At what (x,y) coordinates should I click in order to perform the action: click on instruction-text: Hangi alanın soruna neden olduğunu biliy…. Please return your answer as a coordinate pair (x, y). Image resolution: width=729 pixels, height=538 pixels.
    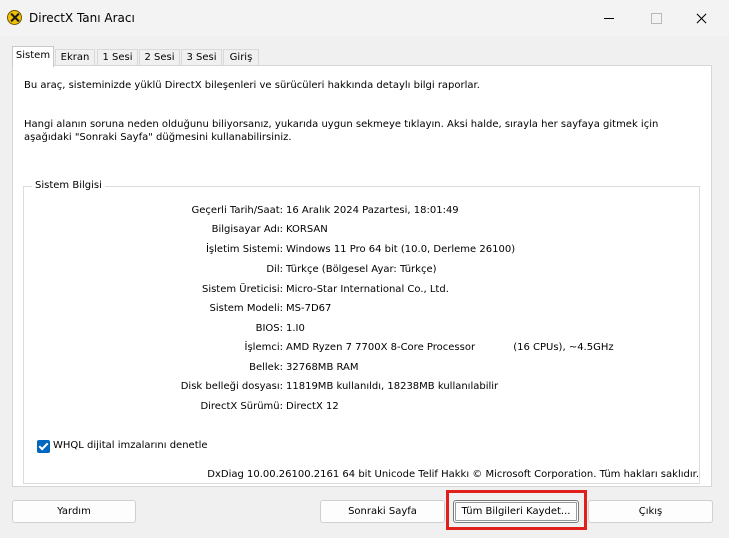
    Looking at the image, I should click on (341, 131).